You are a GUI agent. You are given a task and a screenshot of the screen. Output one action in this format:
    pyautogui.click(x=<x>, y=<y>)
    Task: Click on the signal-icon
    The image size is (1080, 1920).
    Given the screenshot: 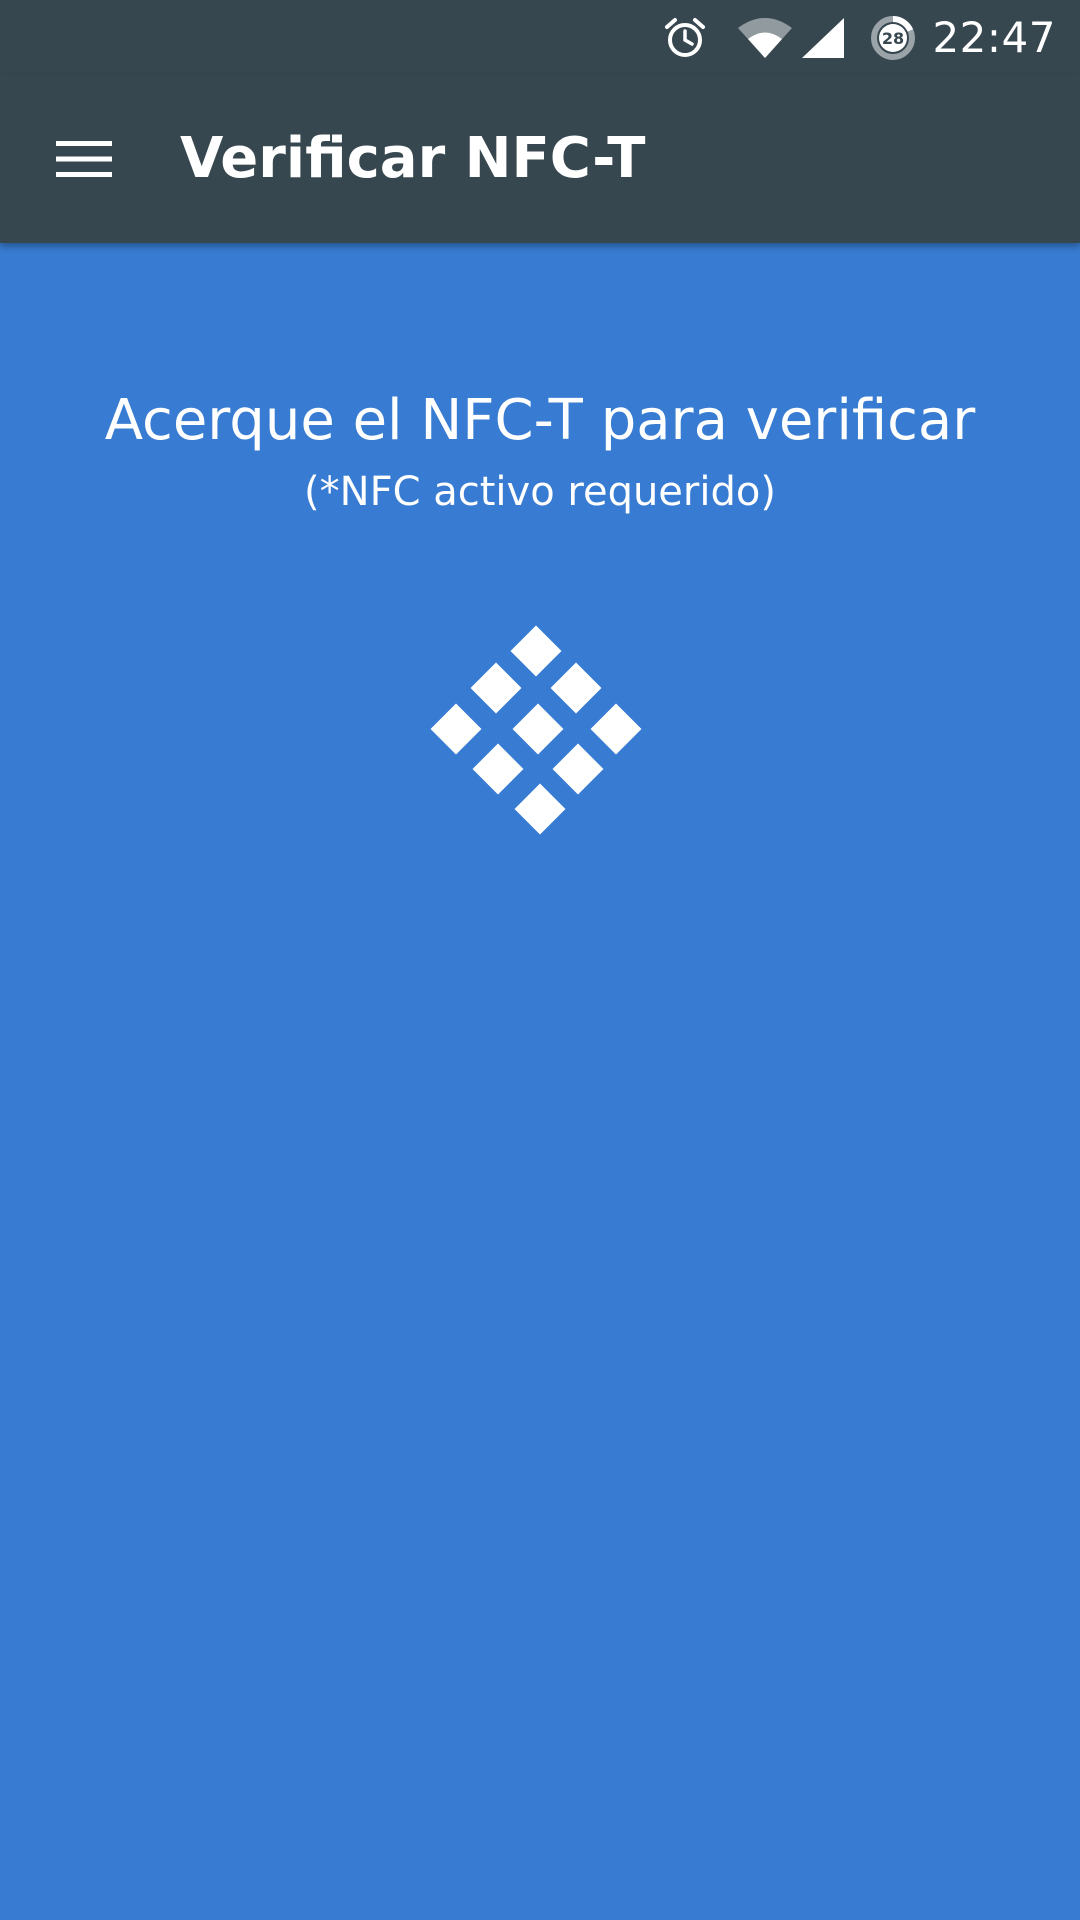 What is the action you would take?
    pyautogui.click(x=822, y=38)
    